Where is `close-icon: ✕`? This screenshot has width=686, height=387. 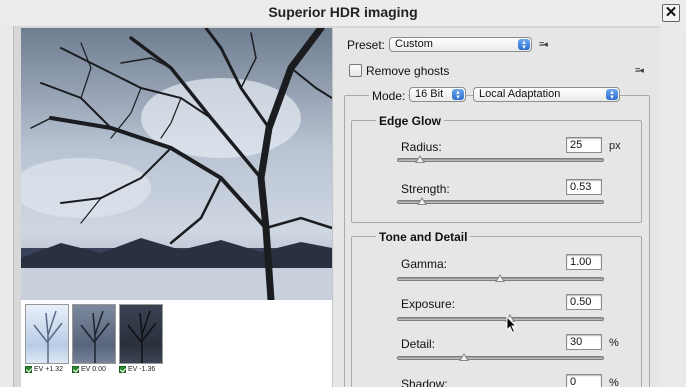 close-icon: ✕ is located at coordinates (671, 12).